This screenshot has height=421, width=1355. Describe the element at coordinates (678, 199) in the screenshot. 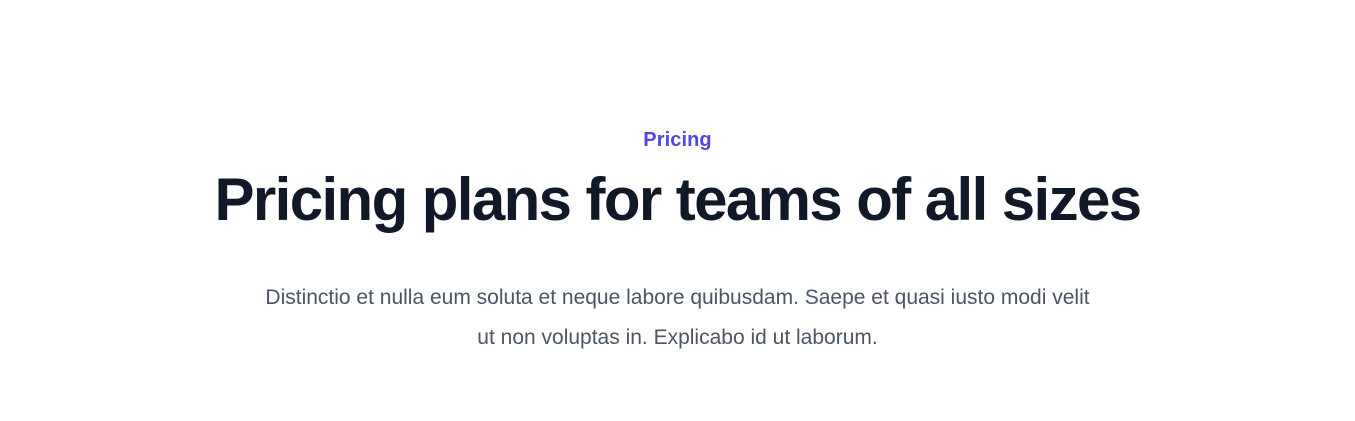

I see `section-title: Pricing plans for teams of all sizes` at that location.